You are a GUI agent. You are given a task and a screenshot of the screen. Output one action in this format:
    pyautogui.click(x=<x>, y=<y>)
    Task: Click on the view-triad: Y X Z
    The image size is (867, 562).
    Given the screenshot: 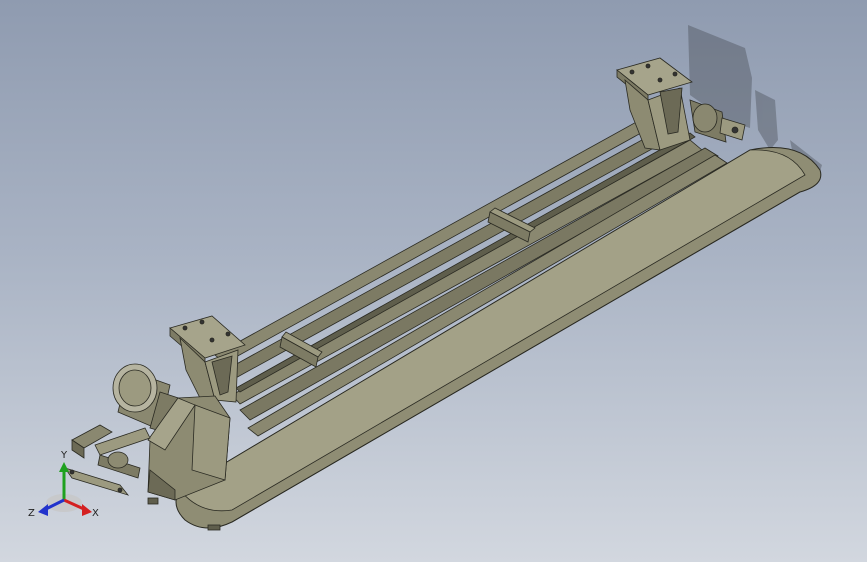 What is the action you would take?
    pyautogui.click(x=63, y=484)
    